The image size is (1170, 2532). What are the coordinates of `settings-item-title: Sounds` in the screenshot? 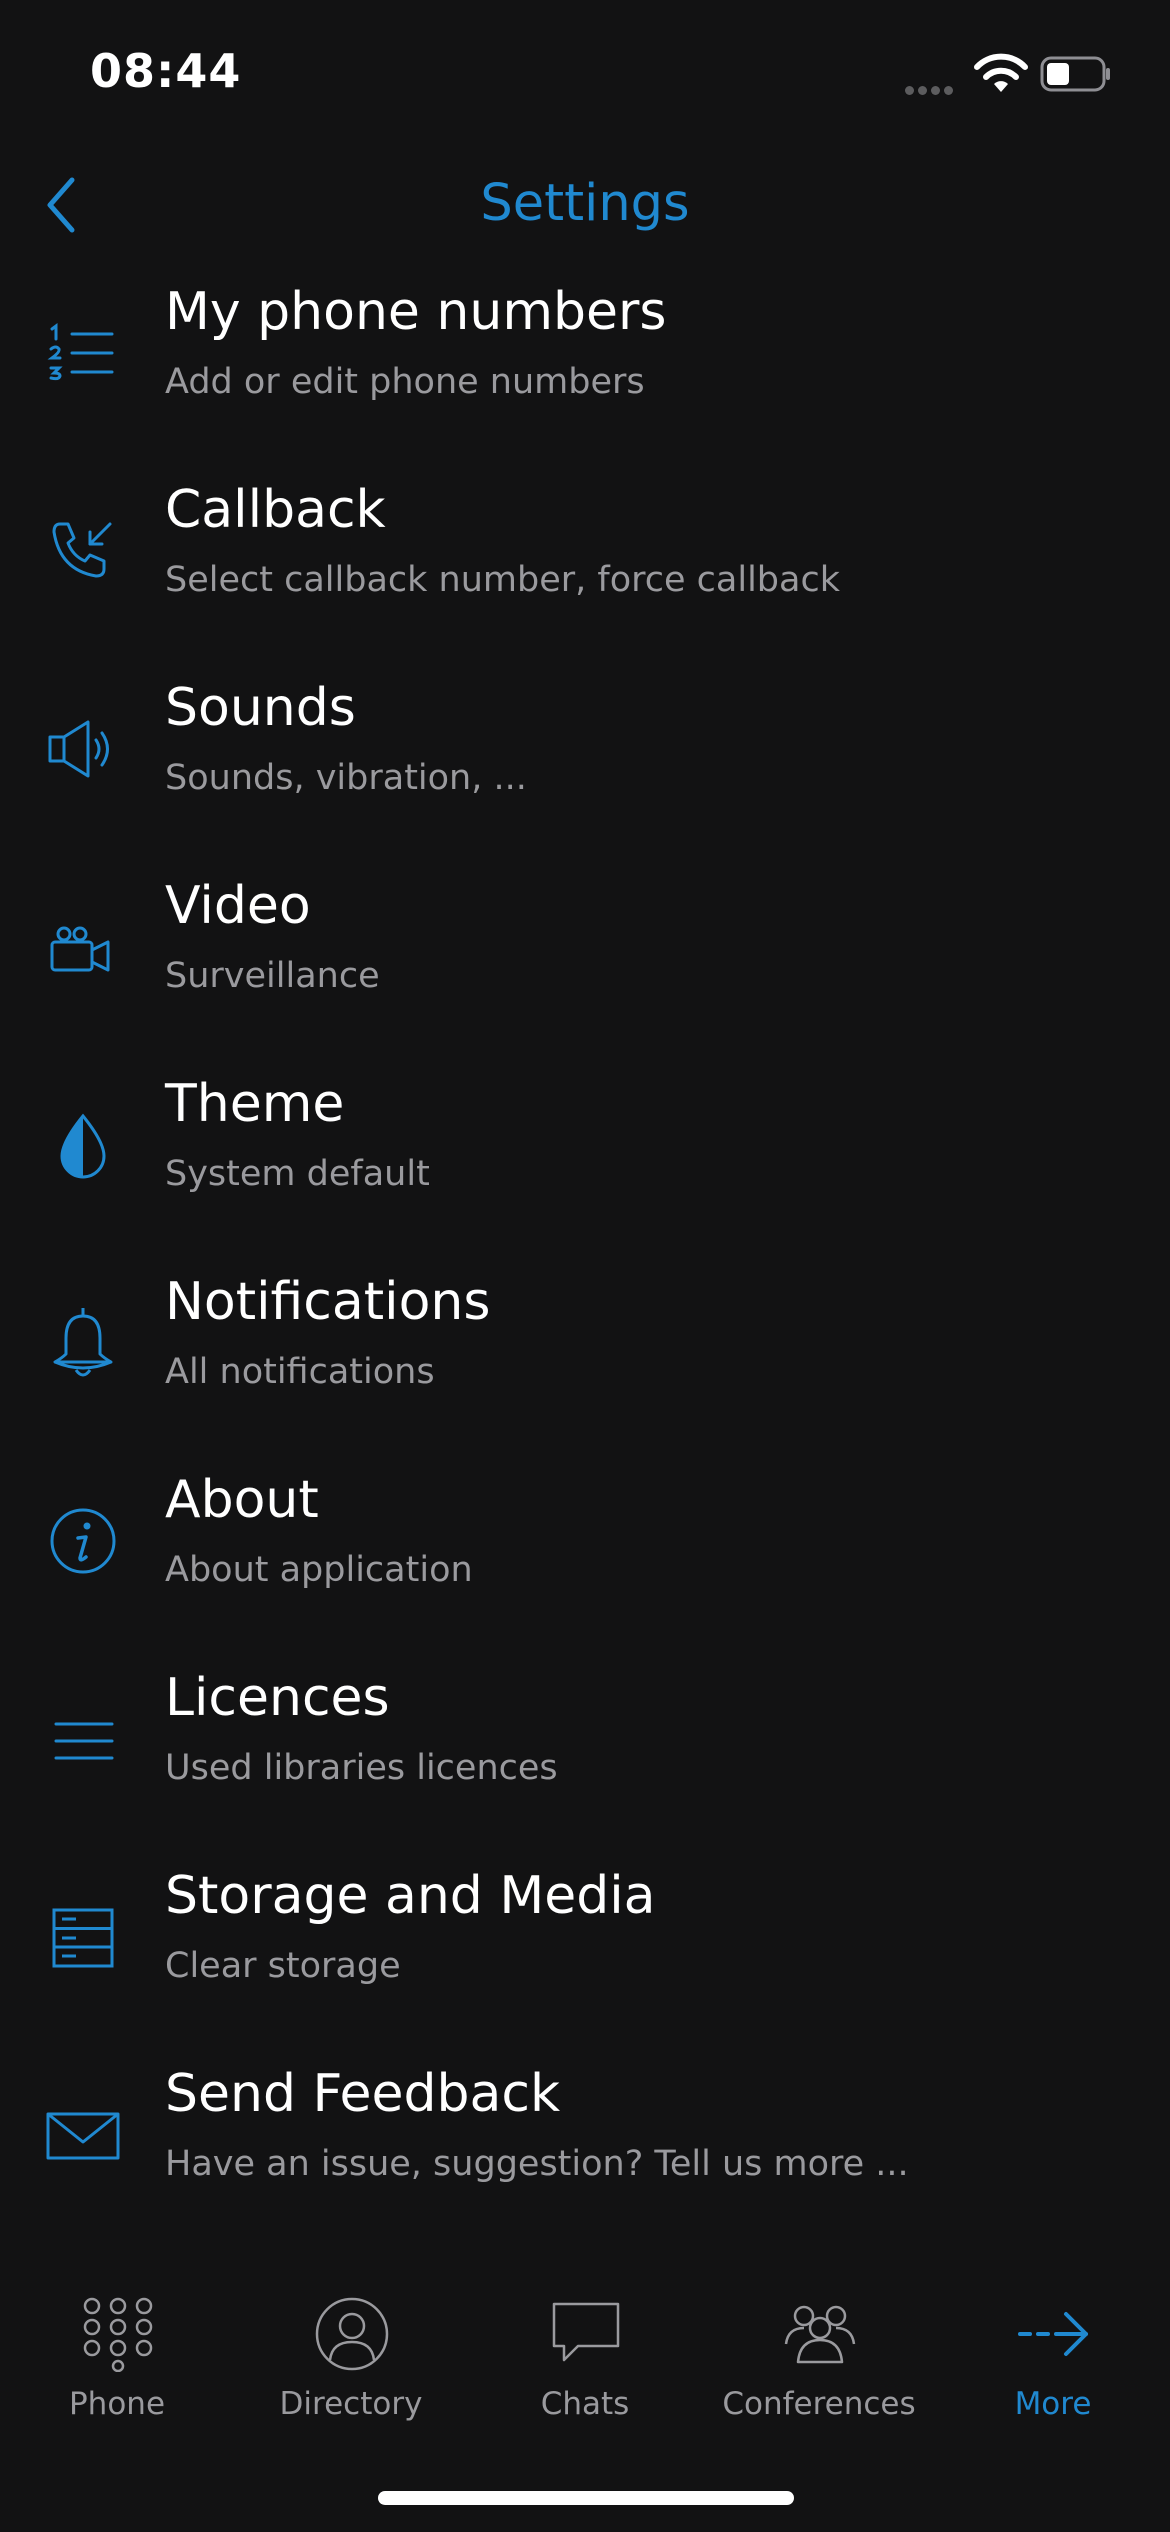 It's located at (260, 708).